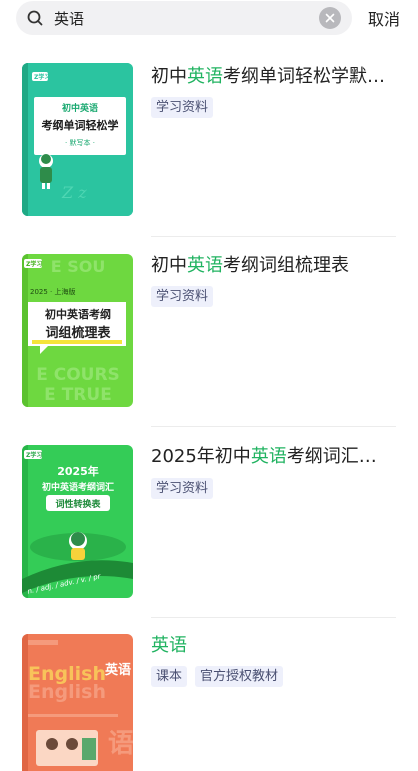 The image size is (418, 771). Describe the element at coordinates (42, 77) in the screenshot. I see `cover-badge: Z学习` at that location.